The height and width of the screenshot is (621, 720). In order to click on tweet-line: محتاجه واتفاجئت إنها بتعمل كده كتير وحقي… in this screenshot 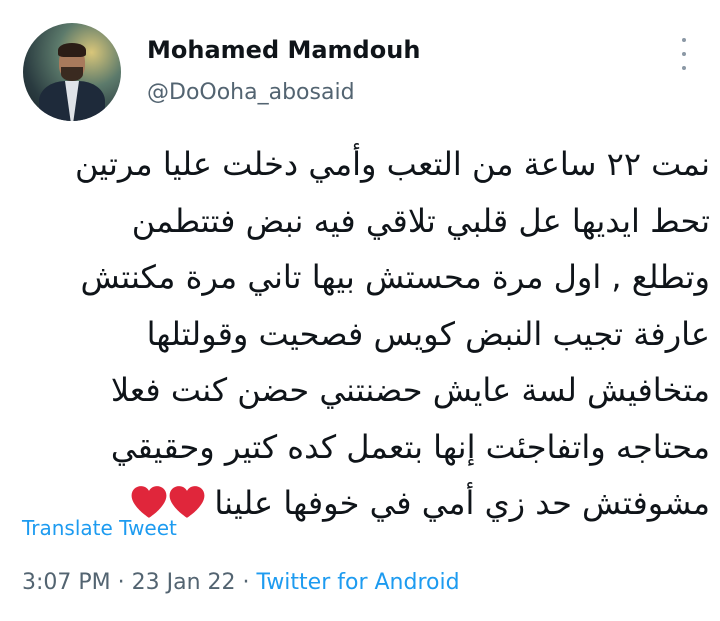, I will do `click(410, 446)`.